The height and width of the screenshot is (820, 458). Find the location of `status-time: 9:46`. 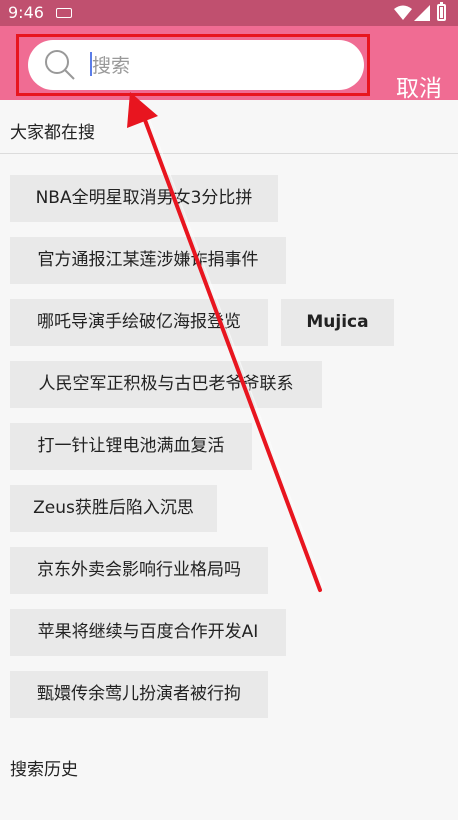

status-time: 9:46 is located at coordinates (26, 12).